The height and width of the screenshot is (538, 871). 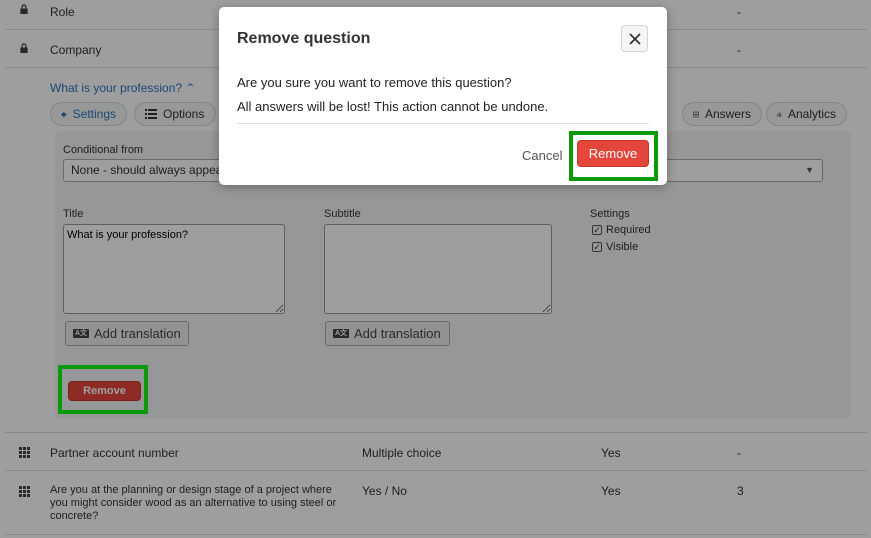 I want to click on close-button, so click(x=634, y=38).